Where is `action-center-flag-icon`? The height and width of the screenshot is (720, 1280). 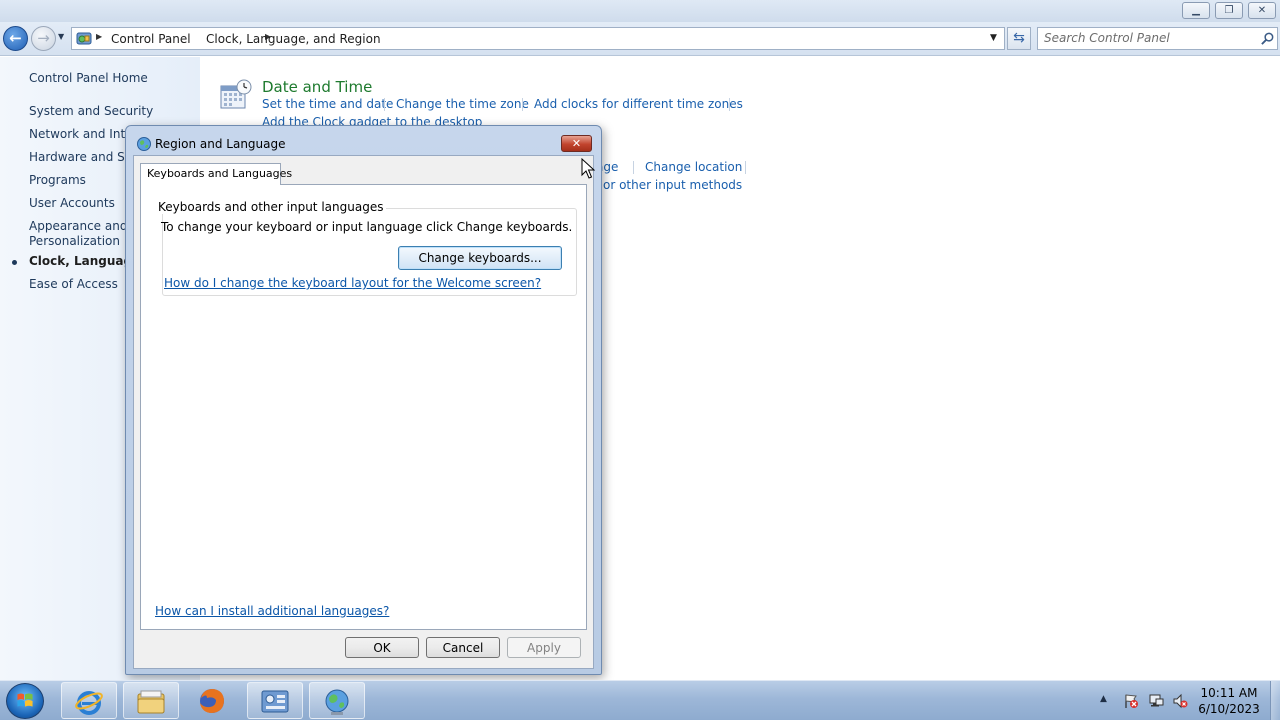 action-center-flag-icon is located at coordinates (1131, 701).